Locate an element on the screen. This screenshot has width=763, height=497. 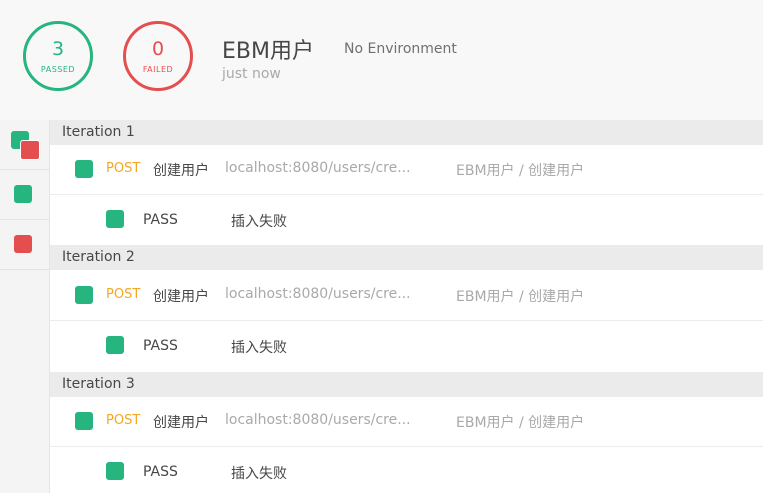
failed-filter-icon is located at coordinates (23, 244).